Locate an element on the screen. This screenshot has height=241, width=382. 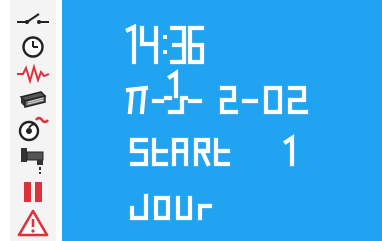
day-digits is located at coordinates (171, 207).